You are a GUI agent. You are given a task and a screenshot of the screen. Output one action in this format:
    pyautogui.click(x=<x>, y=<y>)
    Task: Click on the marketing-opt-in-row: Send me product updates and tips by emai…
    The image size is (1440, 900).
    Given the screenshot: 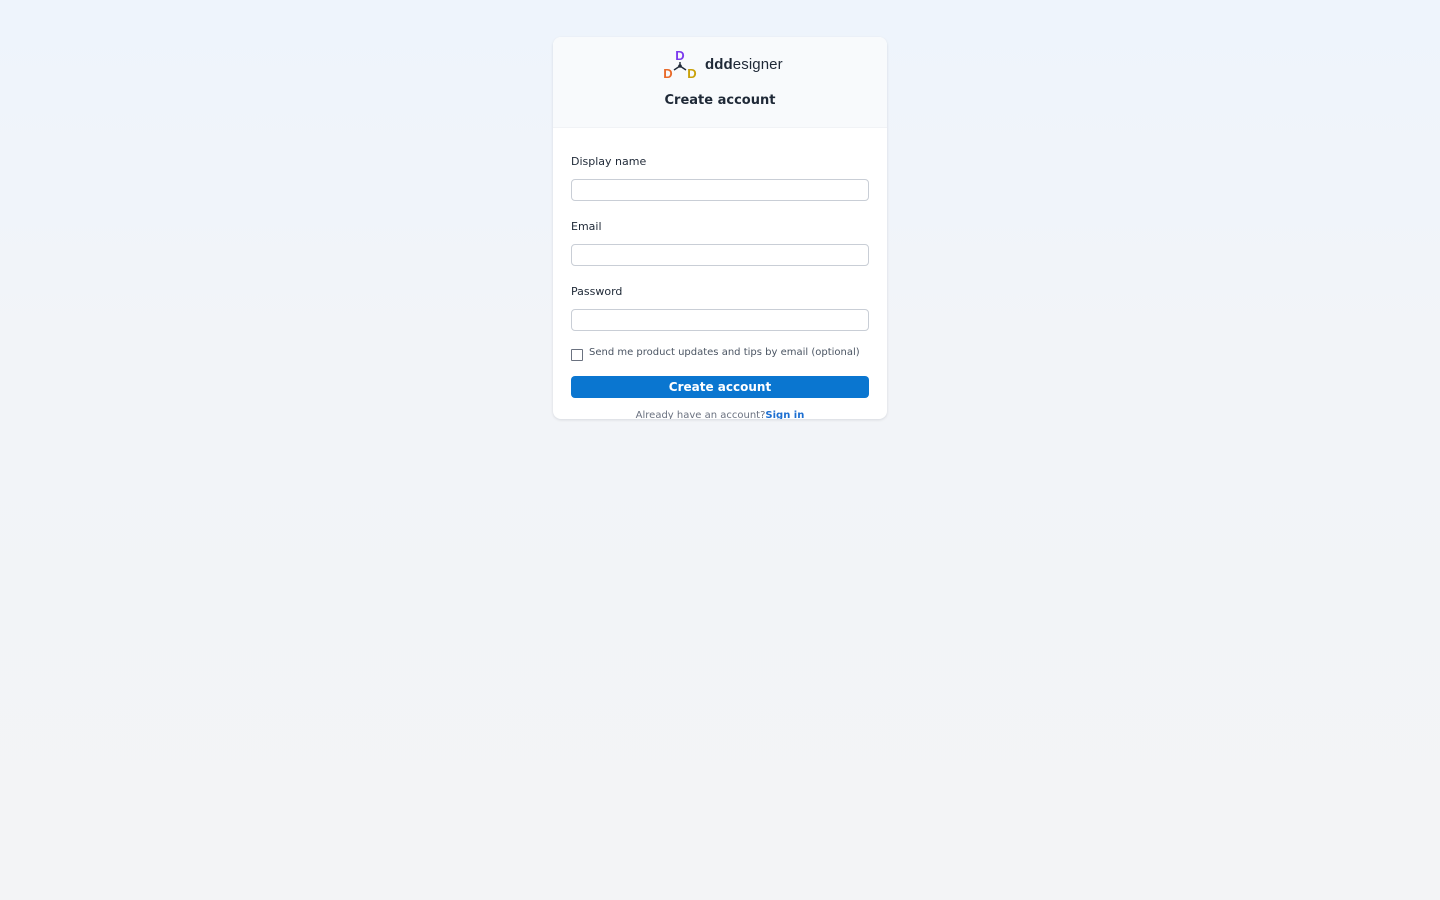 What is the action you would take?
    pyautogui.click(x=720, y=353)
    